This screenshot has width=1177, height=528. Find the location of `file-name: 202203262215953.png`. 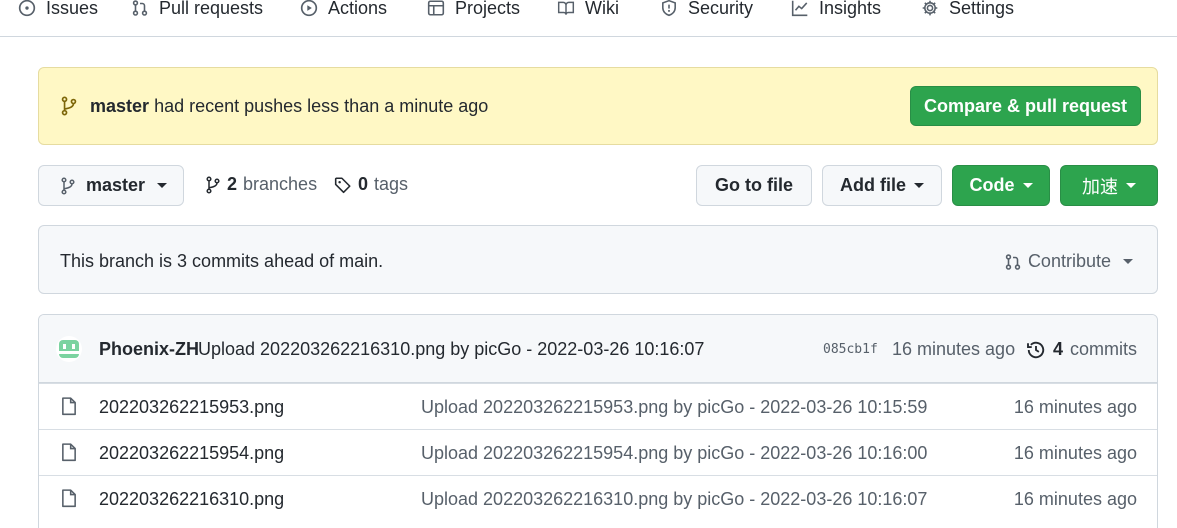

file-name: 202203262215953.png is located at coordinates (191, 407).